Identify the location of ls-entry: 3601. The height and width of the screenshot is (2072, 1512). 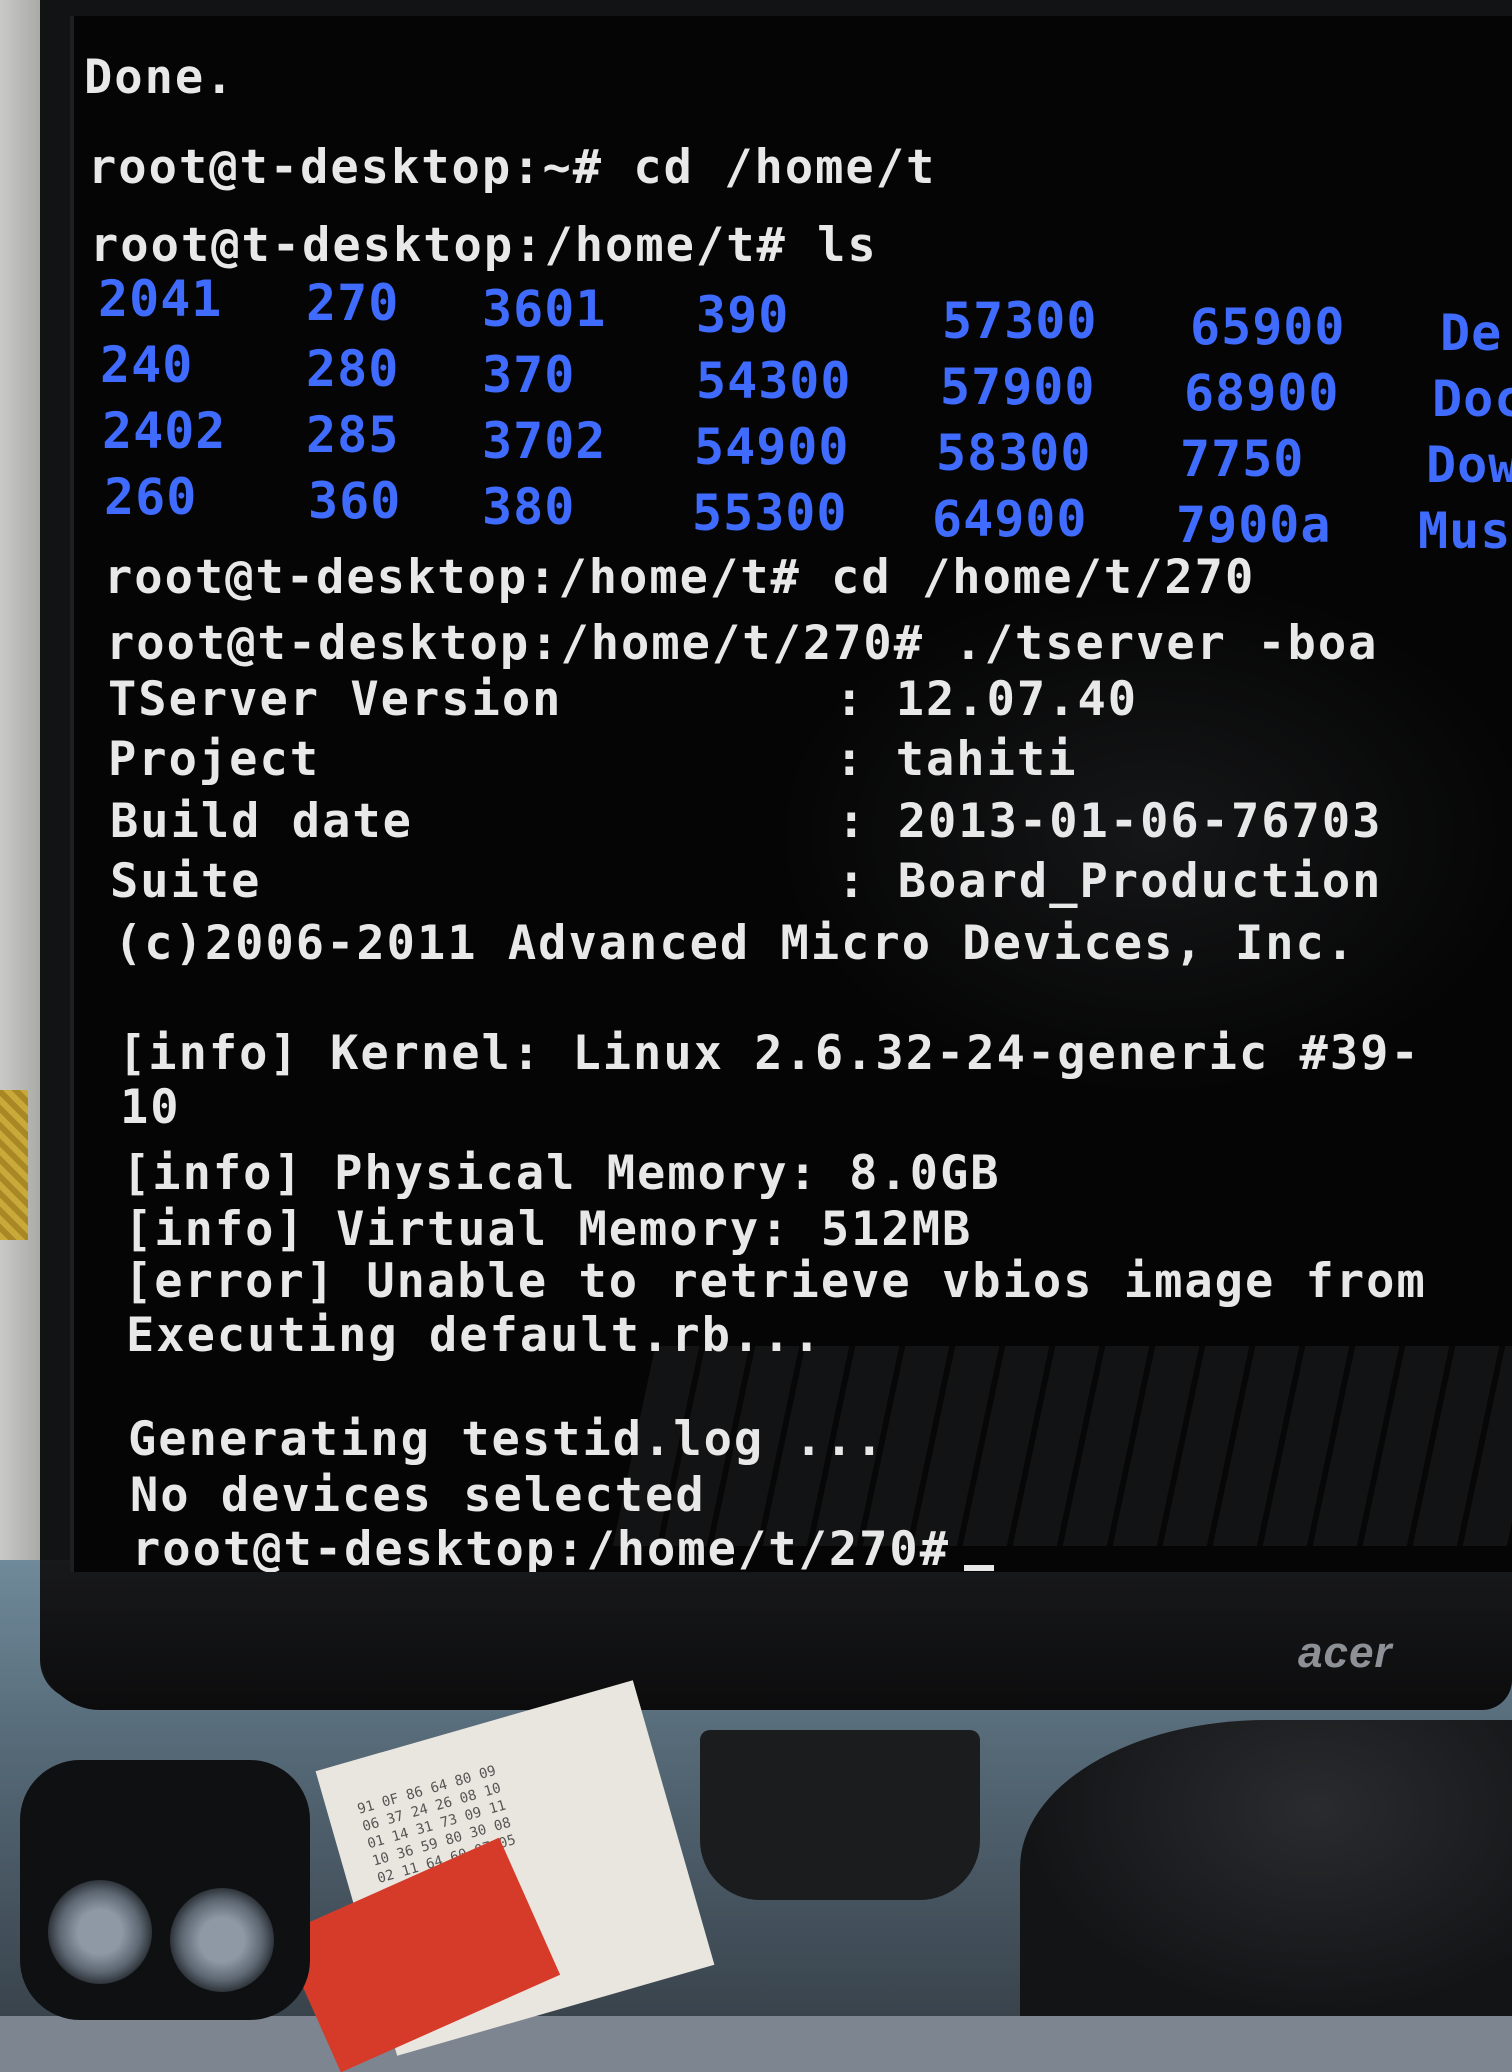
(544, 309).